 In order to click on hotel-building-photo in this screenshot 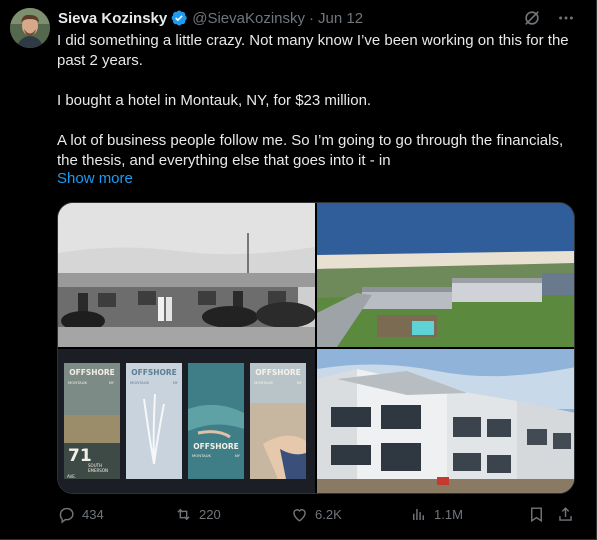, I will do `click(445, 421)`.